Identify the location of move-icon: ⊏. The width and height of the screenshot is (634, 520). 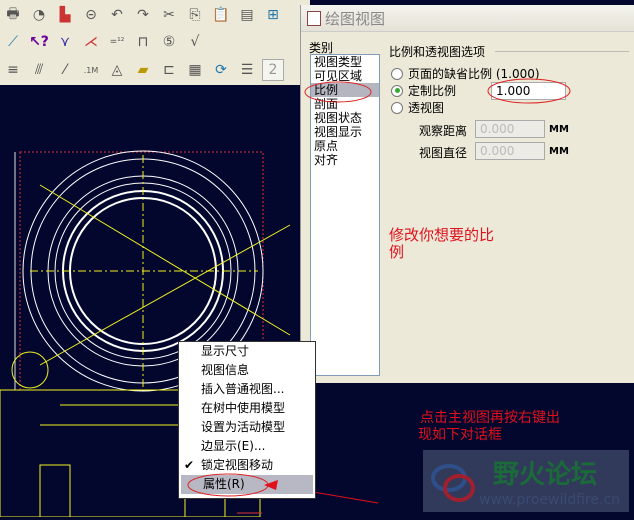
(169, 70).